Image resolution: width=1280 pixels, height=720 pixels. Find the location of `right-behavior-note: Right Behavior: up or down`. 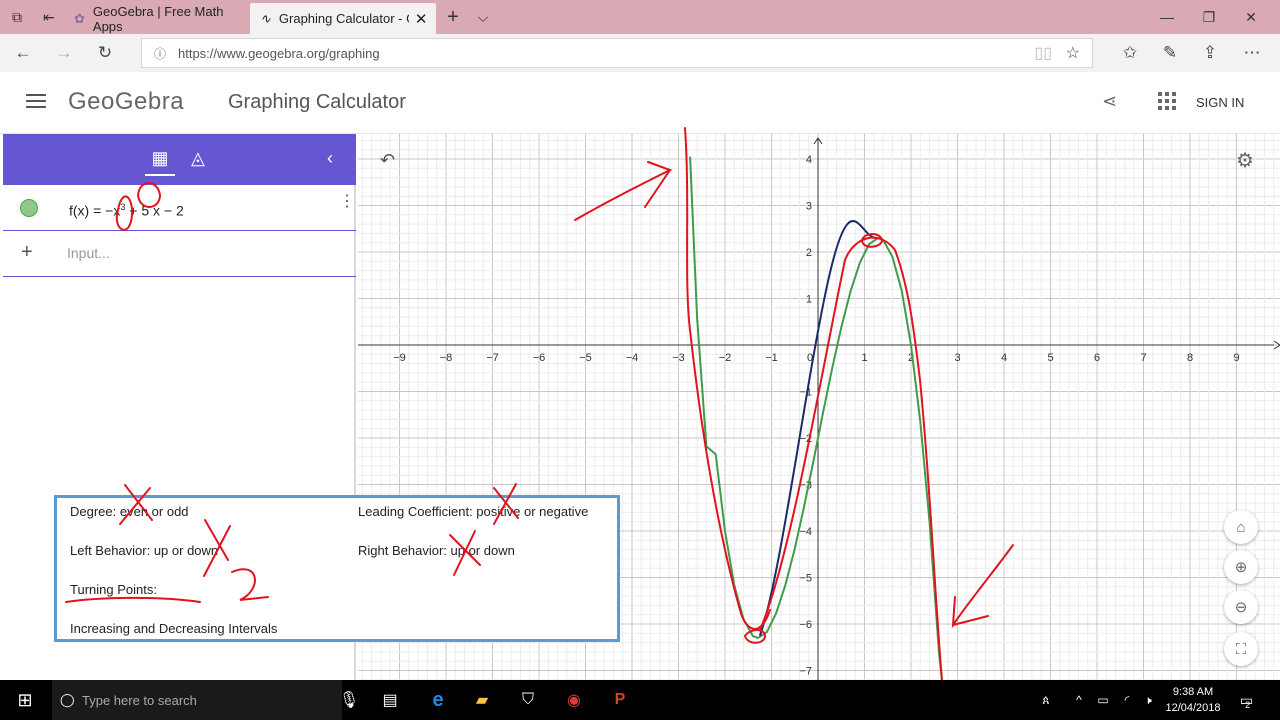

right-behavior-note: Right Behavior: up or down is located at coordinates (436, 550).